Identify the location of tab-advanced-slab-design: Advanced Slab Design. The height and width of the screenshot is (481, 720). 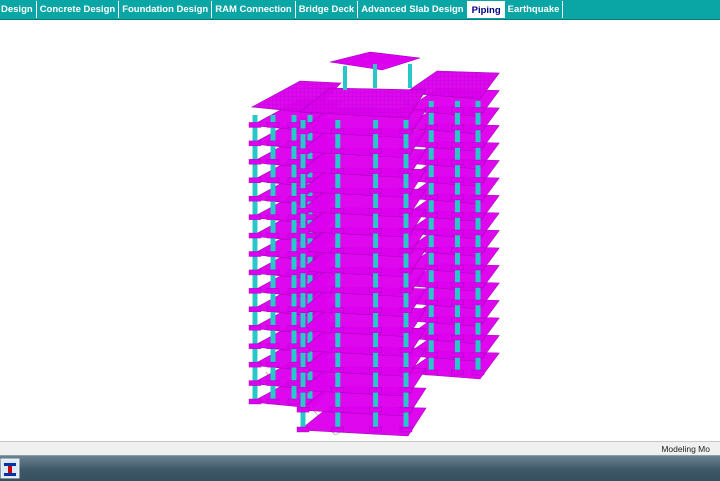
(413, 9).